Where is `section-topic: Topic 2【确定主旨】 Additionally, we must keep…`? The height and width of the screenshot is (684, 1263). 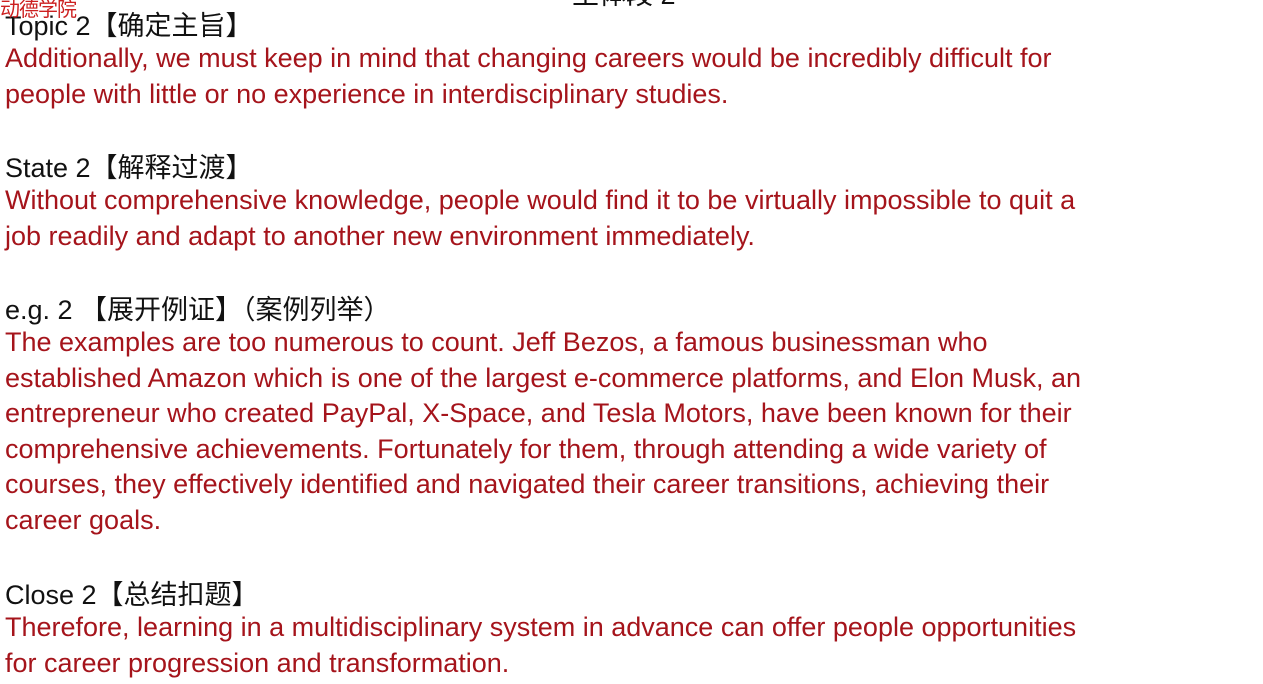
section-topic: Topic 2【确定主旨】 Additionally, we must keep… is located at coordinates (630, 61).